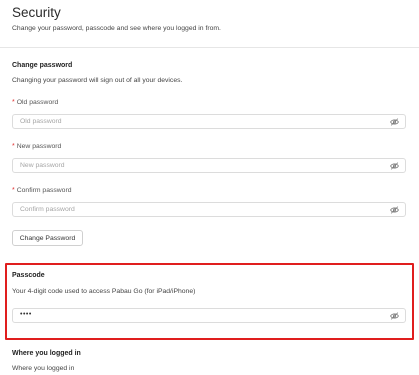 This screenshot has height=375, width=419. Describe the element at coordinates (209, 165) in the screenshot. I see `new-password-field: New password` at that location.